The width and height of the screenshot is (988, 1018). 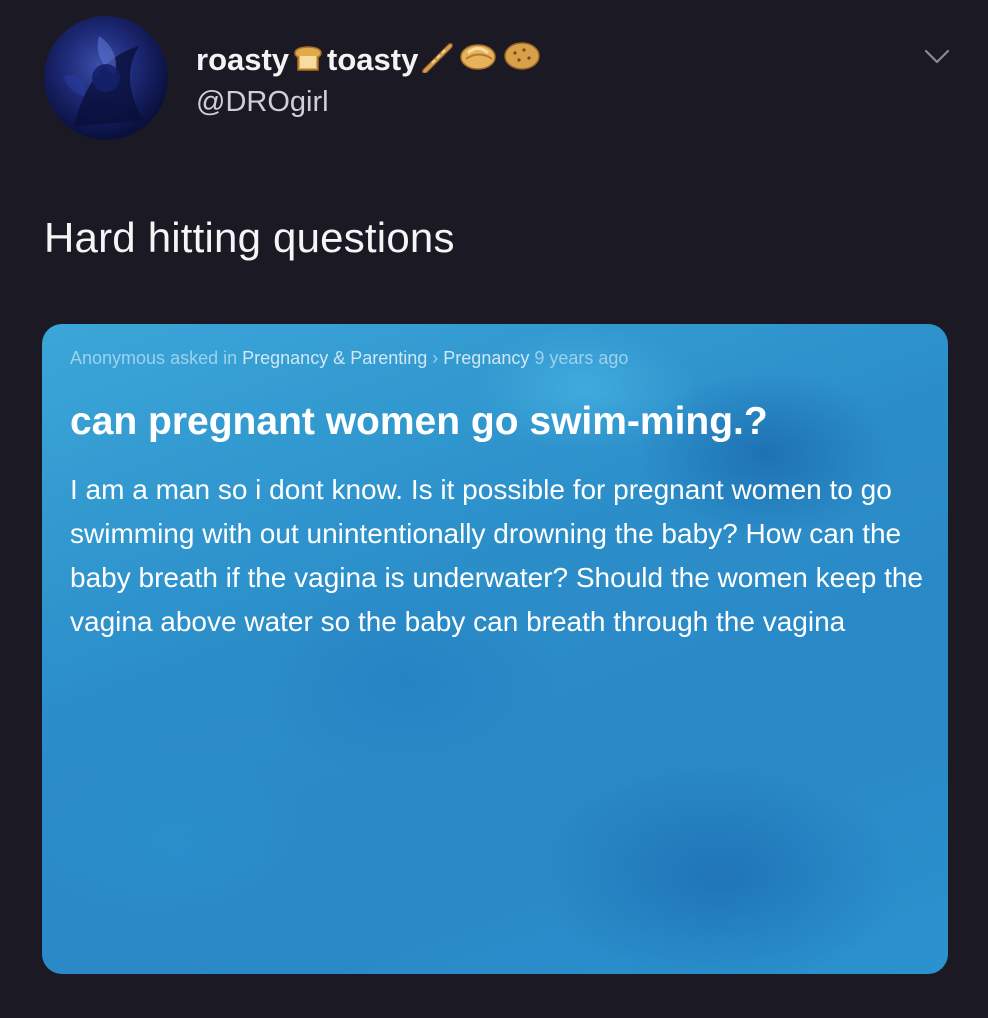 What do you see at coordinates (370, 102) in the screenshot?
I see `user-handle: @DROgirl` at bounding box center [370, 102].